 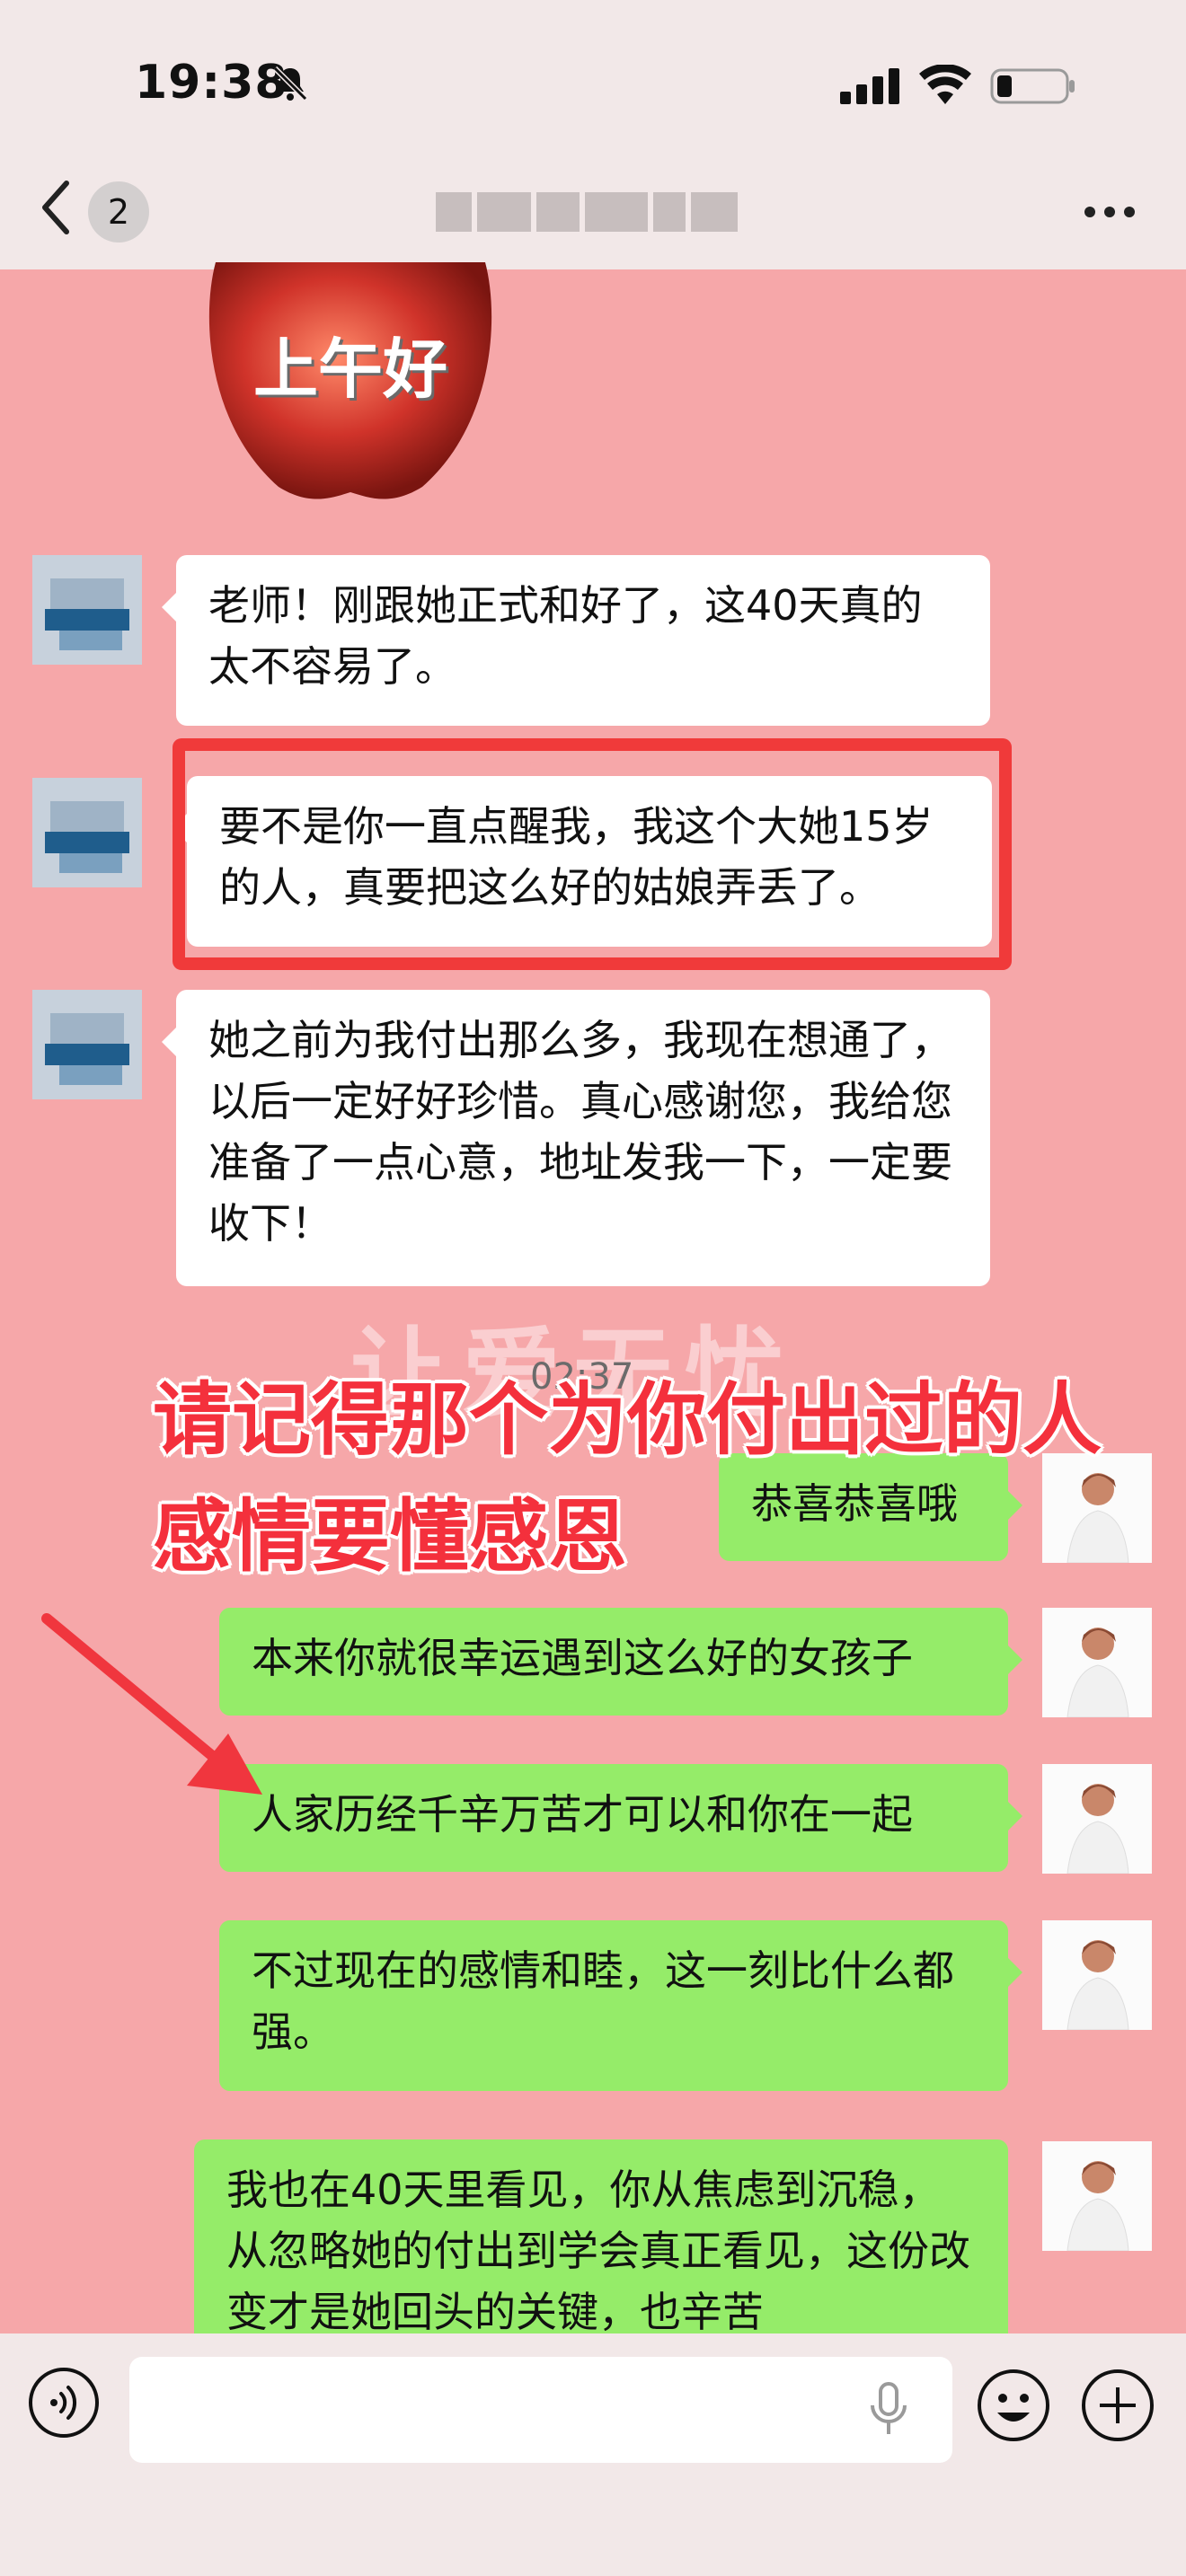 What do you see at coordinates (151, 1704) in the screenshot?
I see `red-arrow-icon` at bounding box center [151, 1704].